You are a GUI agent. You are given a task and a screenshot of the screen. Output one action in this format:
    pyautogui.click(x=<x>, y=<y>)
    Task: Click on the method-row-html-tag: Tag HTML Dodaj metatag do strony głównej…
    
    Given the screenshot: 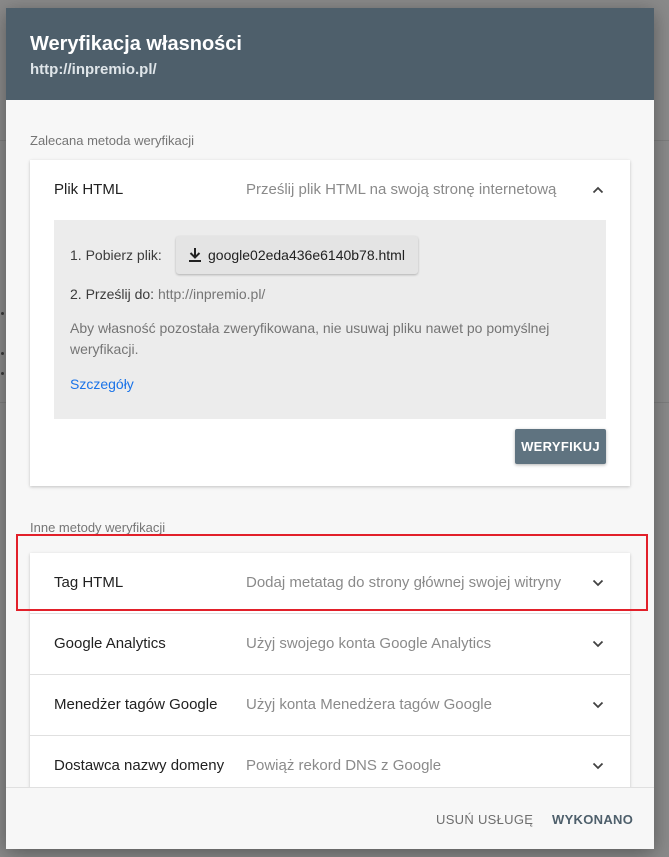 What is the action you would take?
    pyautogui.click(x=330, y=583)
    